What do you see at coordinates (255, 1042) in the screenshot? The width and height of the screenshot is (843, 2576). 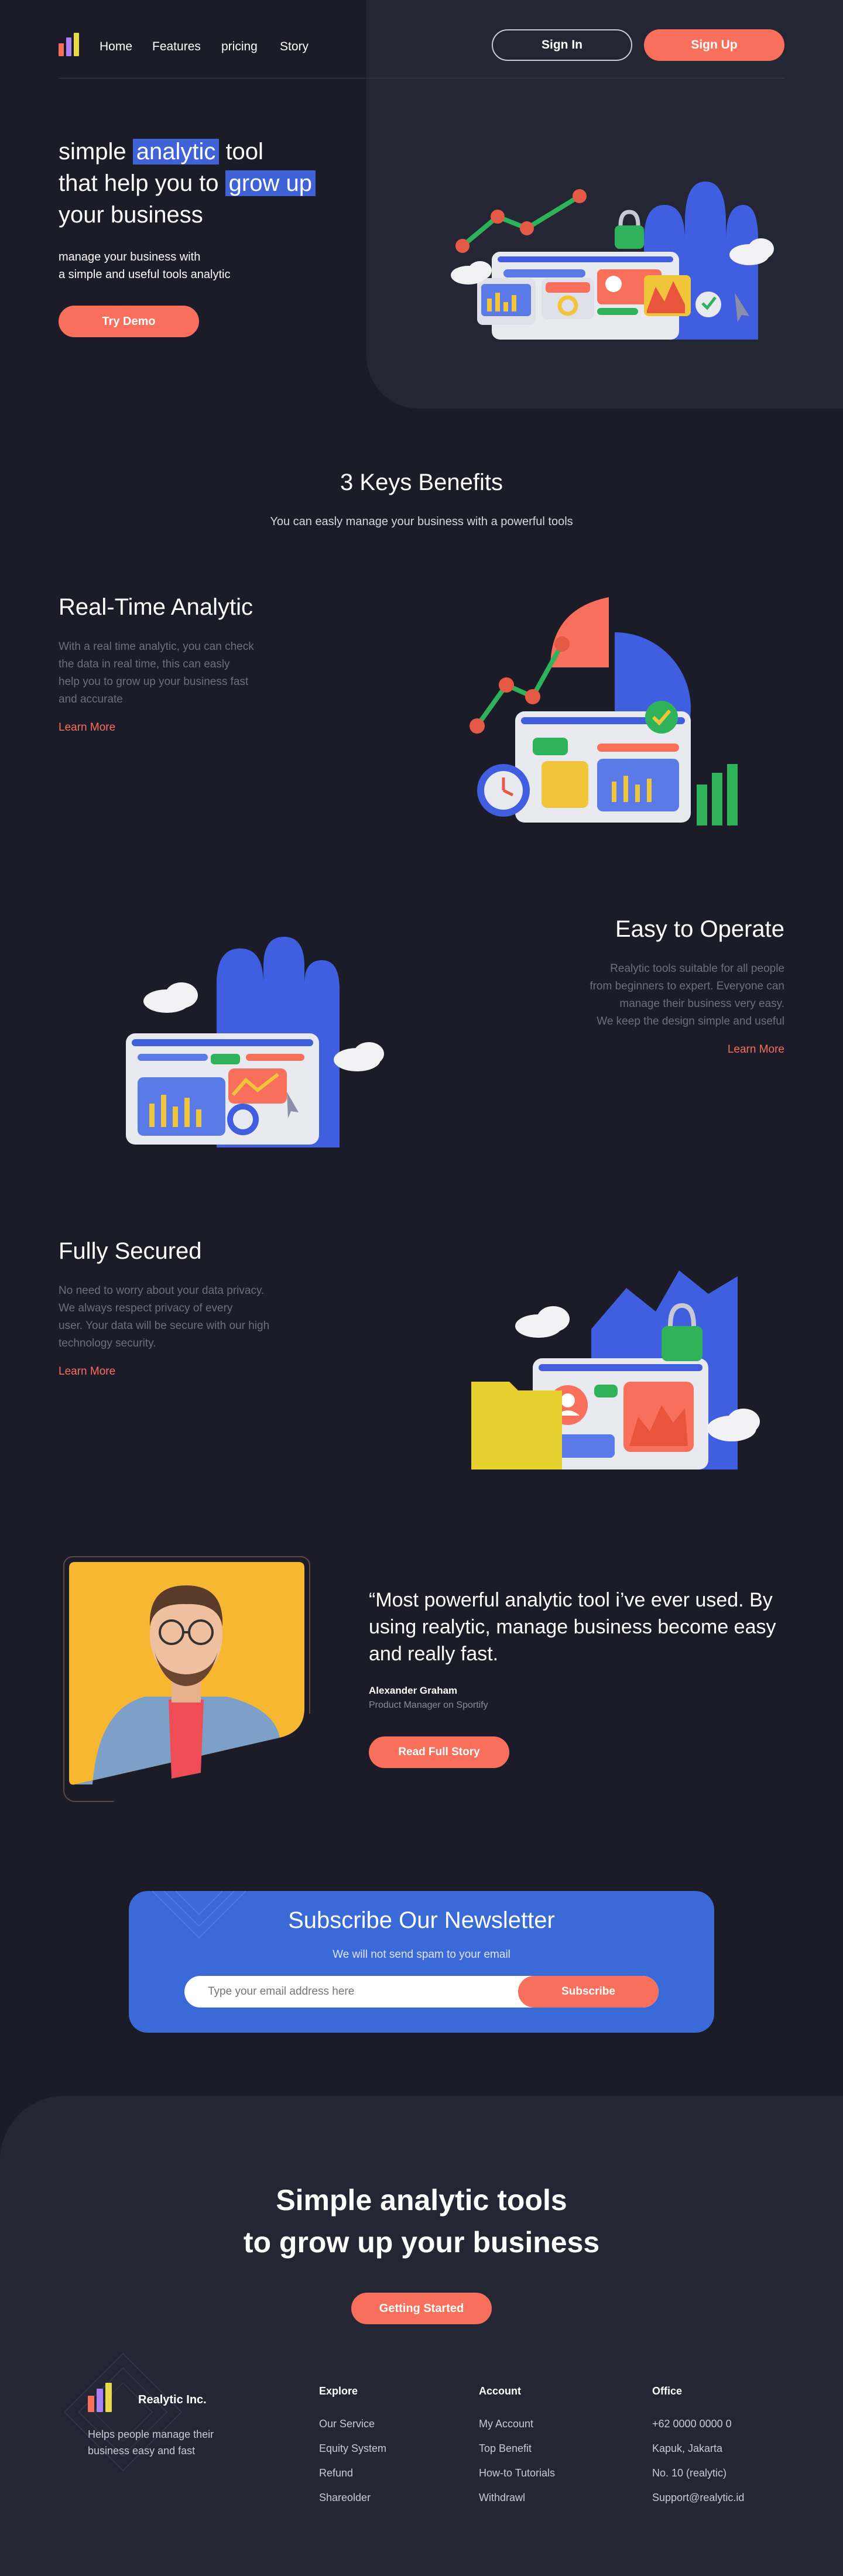 I see `easy-operate-illustration` at bounding box center [255, 1042].